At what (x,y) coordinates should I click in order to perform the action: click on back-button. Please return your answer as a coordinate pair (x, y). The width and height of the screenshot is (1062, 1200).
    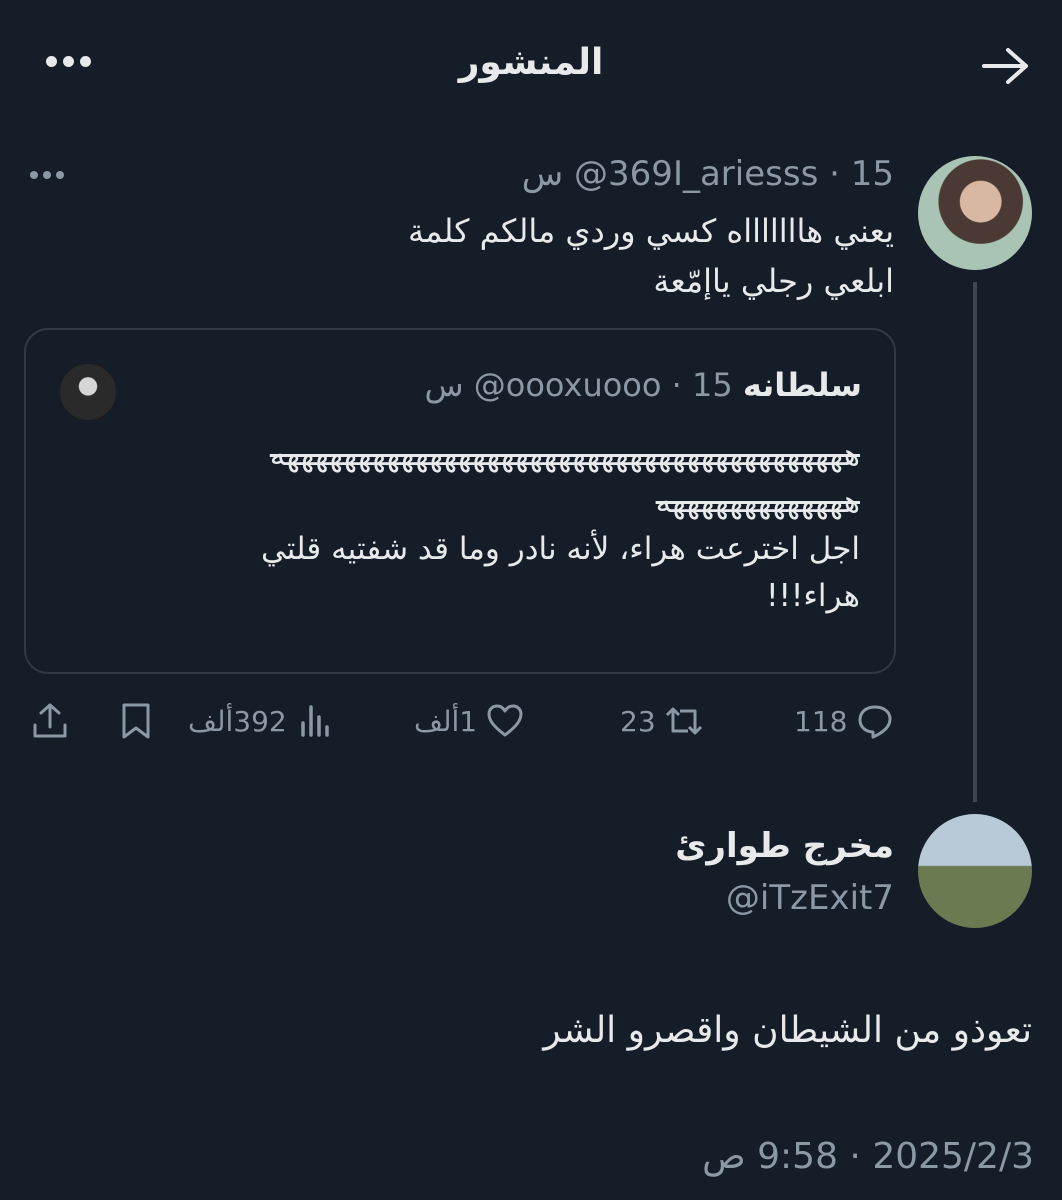
    Looking at the image, I should click on (1006, 66).